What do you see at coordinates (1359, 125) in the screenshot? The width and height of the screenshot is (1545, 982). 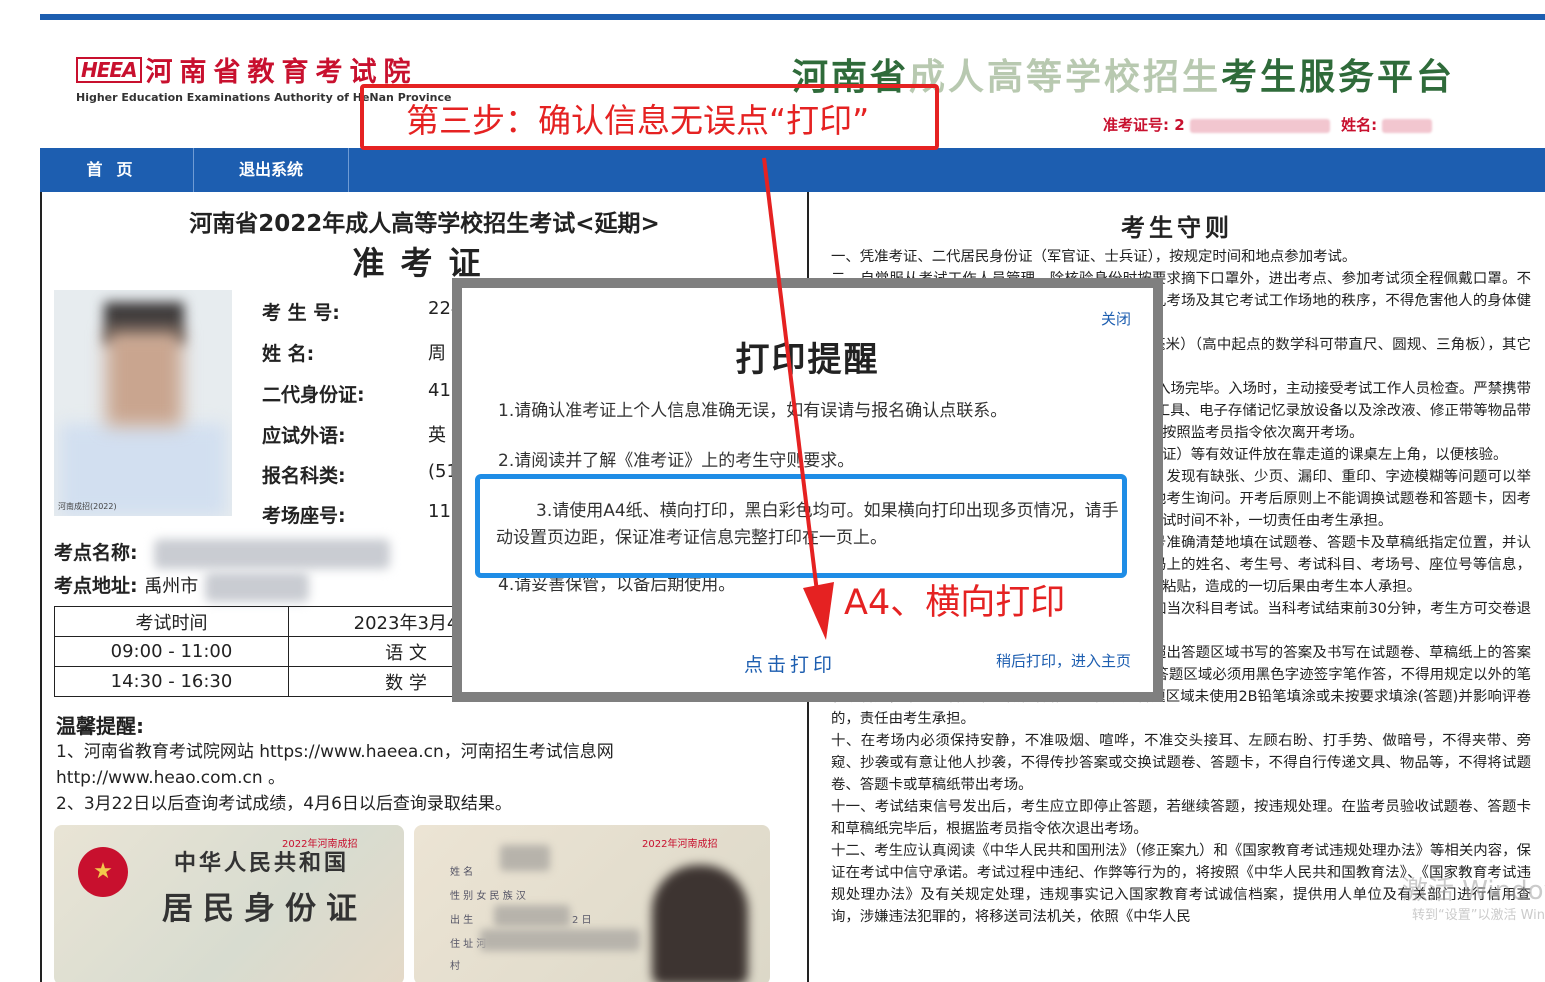 I see `name-label: 姓名:` at bounding box center [1359, 125].